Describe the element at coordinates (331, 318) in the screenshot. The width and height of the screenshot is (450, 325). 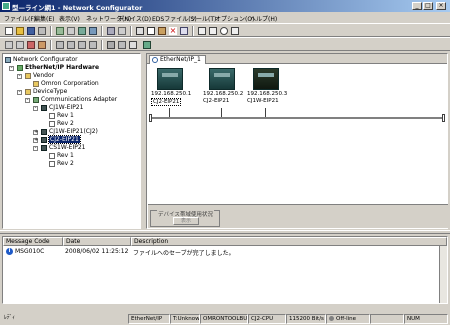
I see `offline-icon` at that location.